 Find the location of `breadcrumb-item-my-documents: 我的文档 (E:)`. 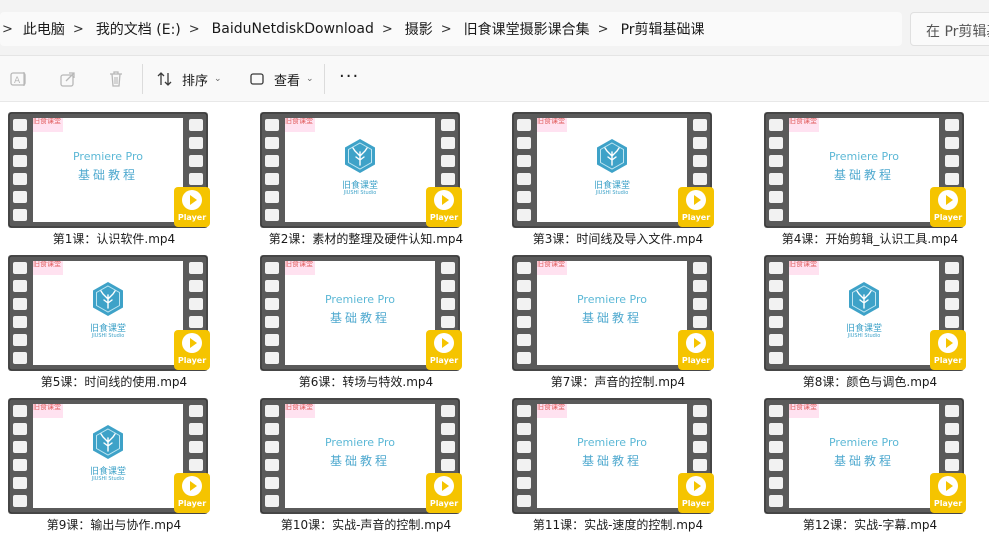

breadcrumb-item-my-documents: 我的文档 (E:) is located at coordinates (138, 29).